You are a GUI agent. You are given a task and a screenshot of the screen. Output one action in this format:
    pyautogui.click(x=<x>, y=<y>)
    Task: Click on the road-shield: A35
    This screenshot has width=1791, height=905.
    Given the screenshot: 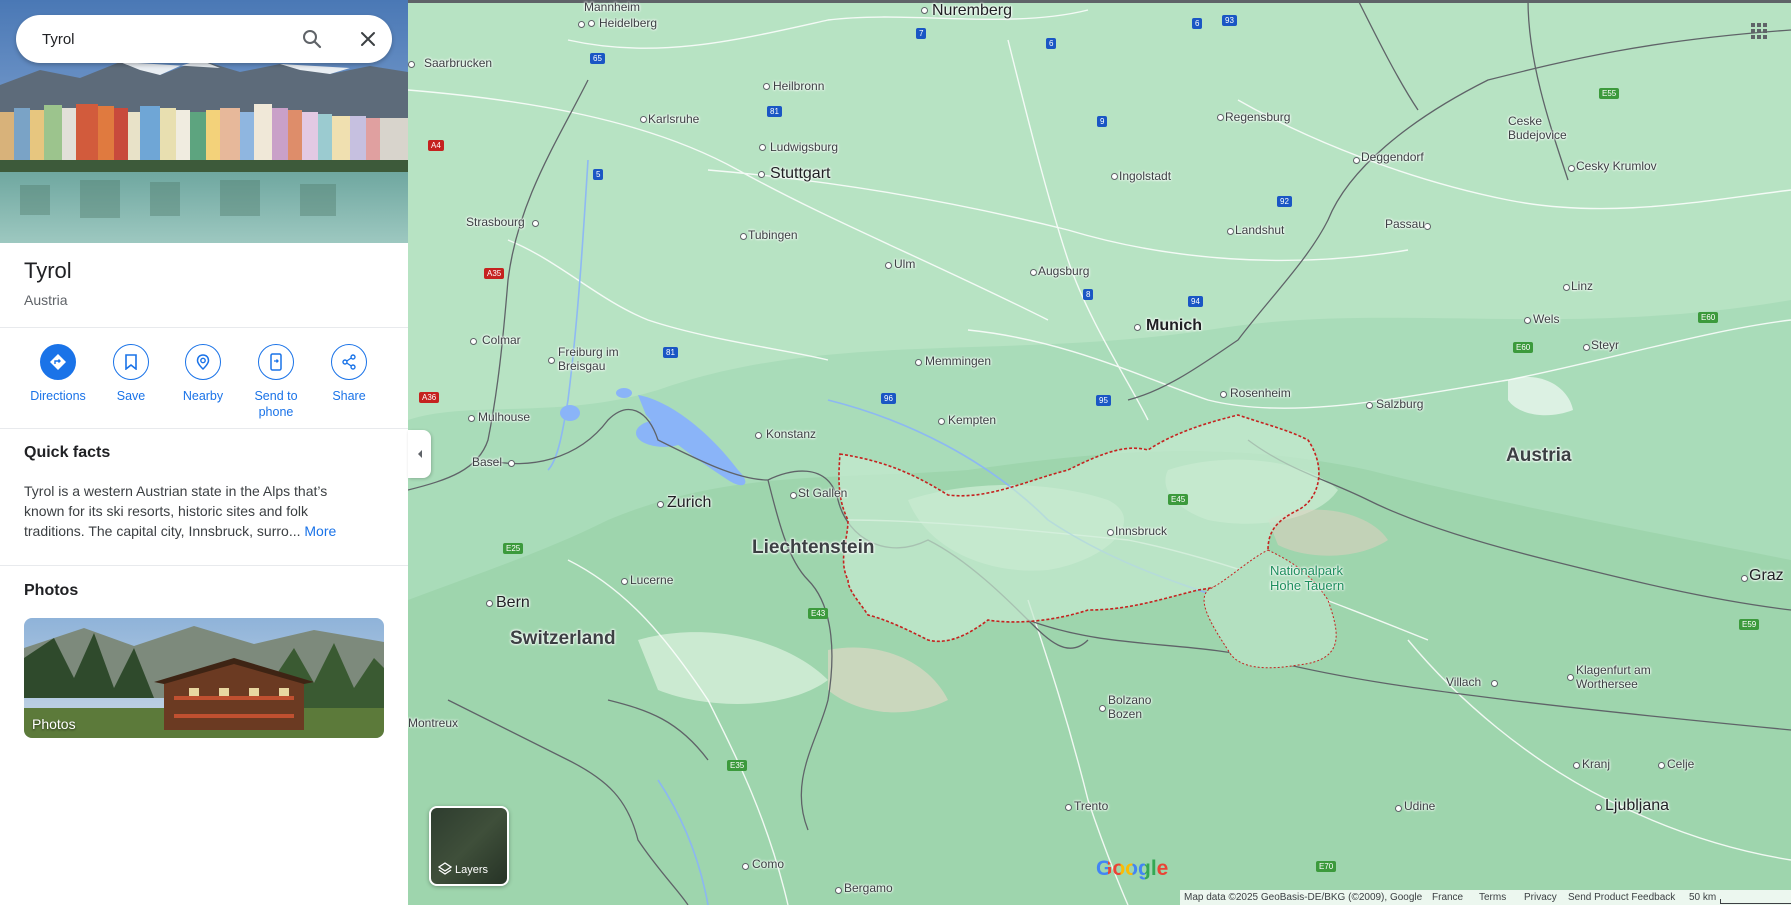 What is the action you would take?
    pyautogui.click(x=494, y=273)
    